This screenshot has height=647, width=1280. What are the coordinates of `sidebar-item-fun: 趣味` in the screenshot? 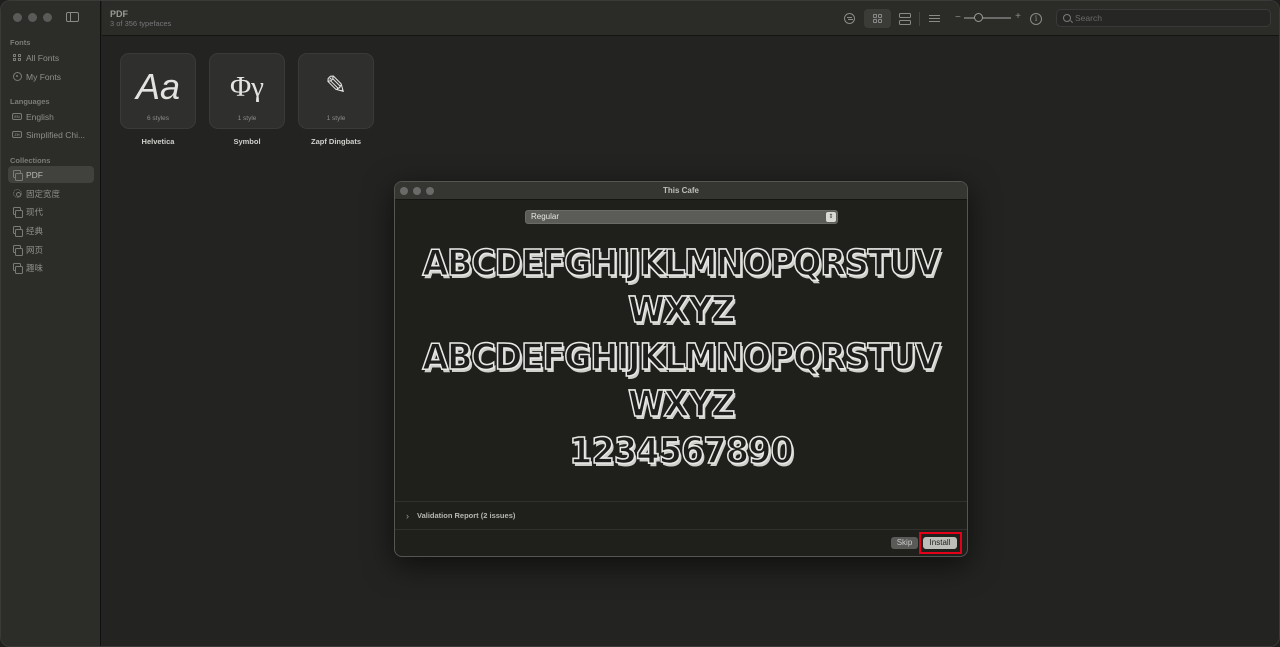 It's located at (51, 267).